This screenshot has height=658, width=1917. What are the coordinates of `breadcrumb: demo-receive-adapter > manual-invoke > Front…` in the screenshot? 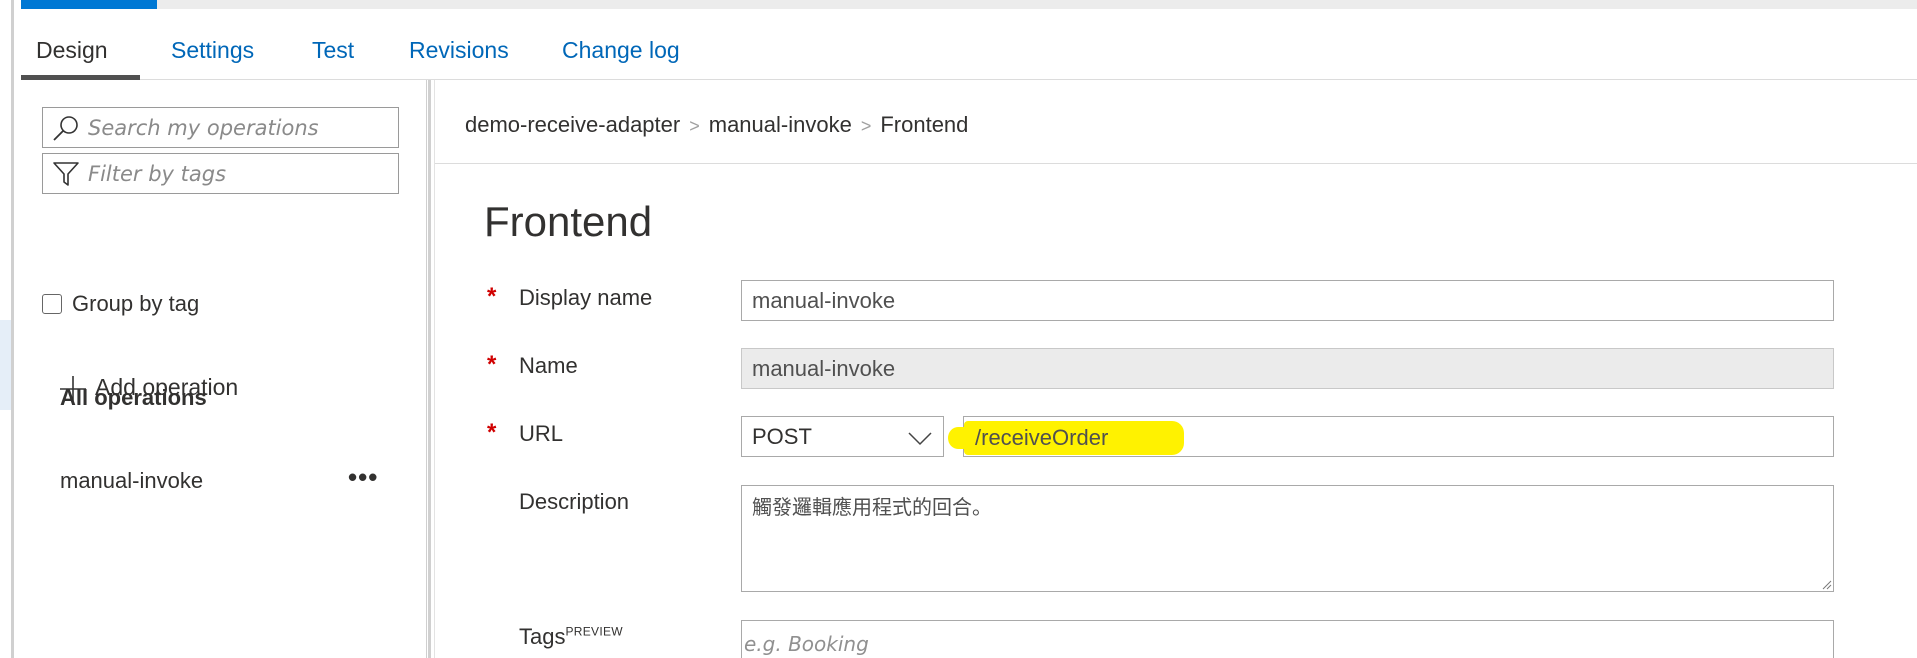 It's located at (716, 125).